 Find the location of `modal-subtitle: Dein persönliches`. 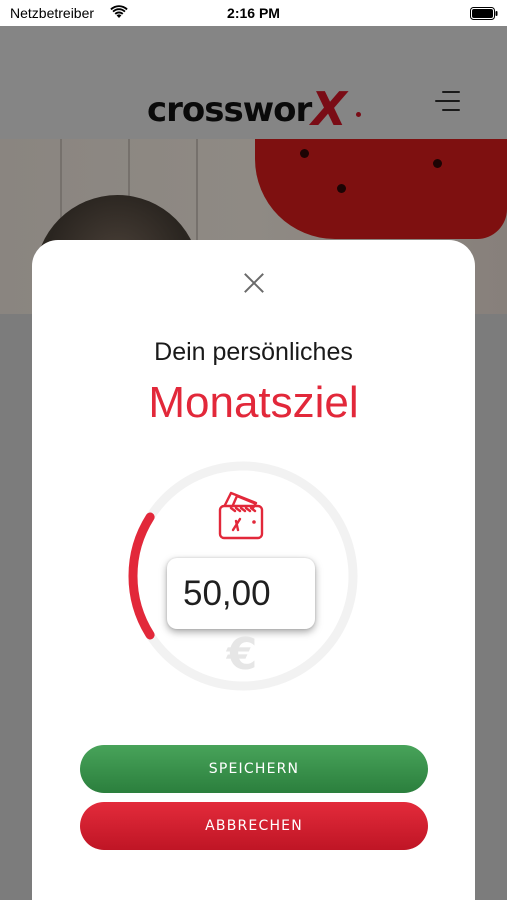

modal-subtitle: Dein persönliches is located at coordinates (253, 352).